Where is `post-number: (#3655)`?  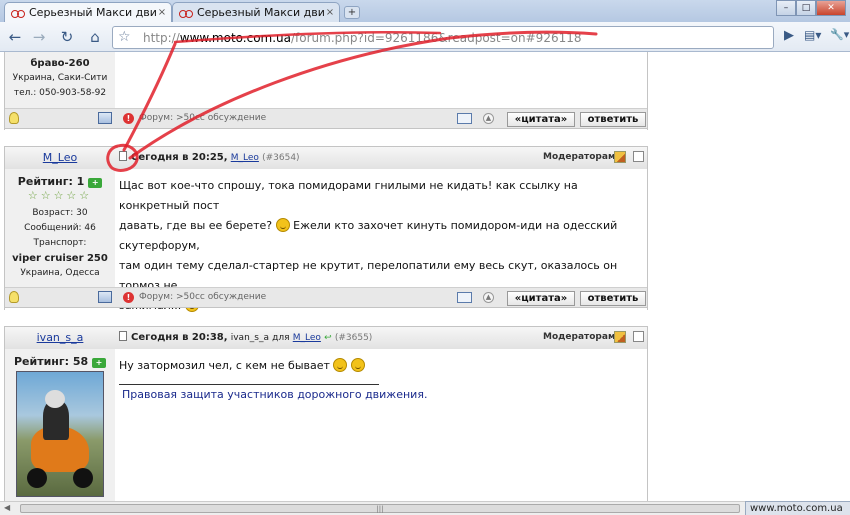
post-number: (#3655) is located at coordinates (353, 338).